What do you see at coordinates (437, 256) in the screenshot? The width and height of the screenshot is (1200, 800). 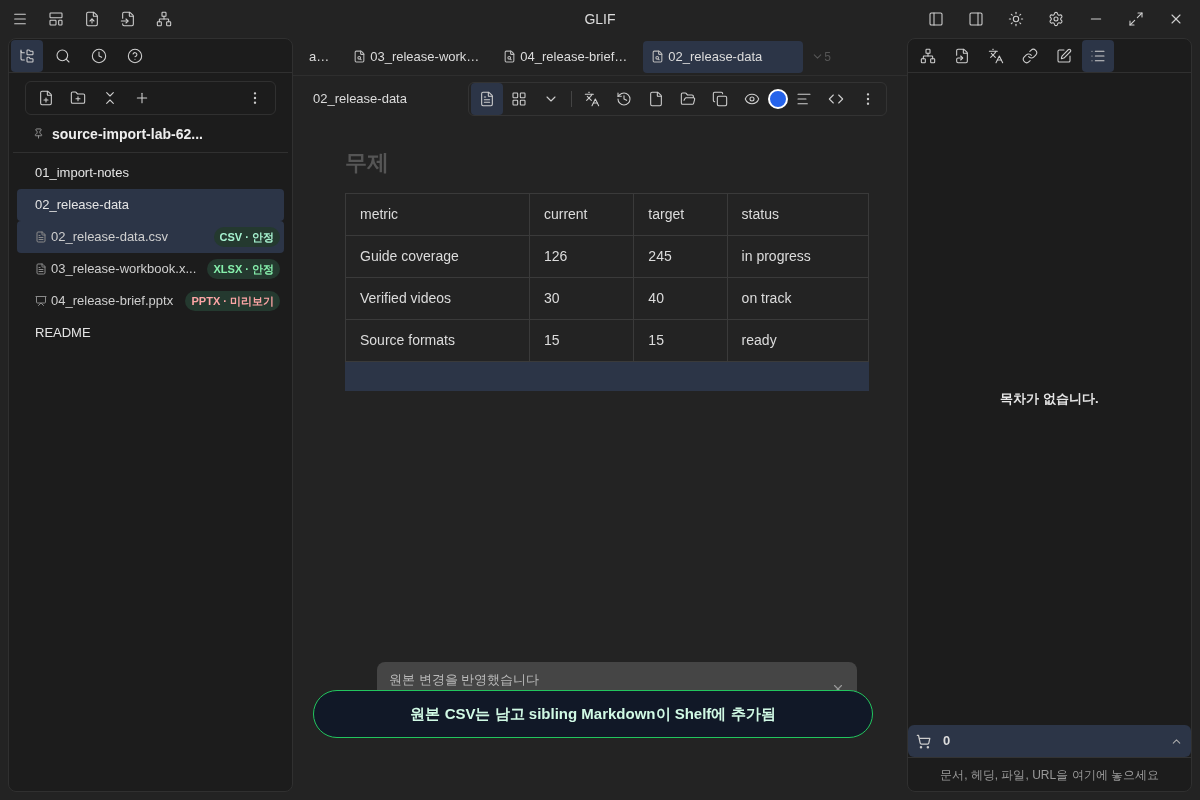 I see `table-cell: Guide coverage` at bounding box center [437, 256].